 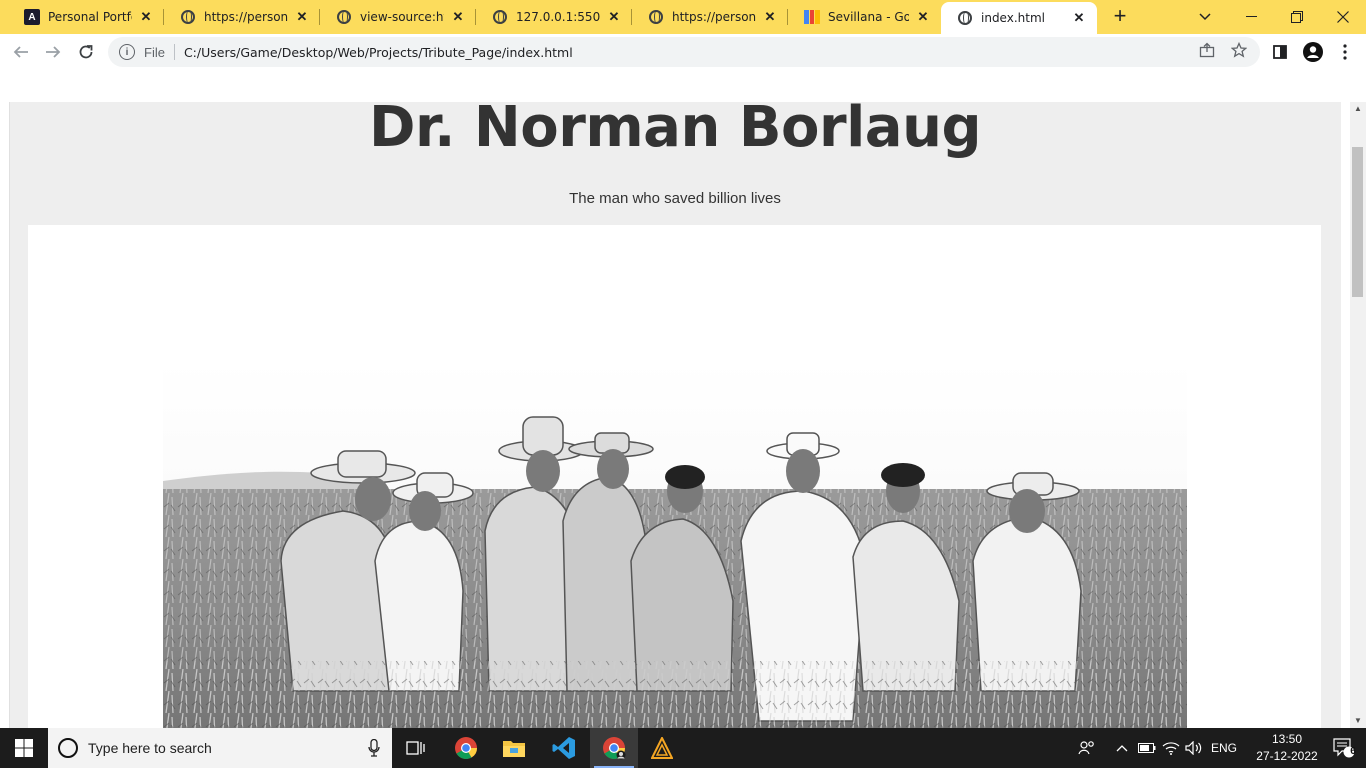 What do you see at coordinates (1343, 17) in the screenshot?
I see `close-window-button` at bounding box center [1343, 17].